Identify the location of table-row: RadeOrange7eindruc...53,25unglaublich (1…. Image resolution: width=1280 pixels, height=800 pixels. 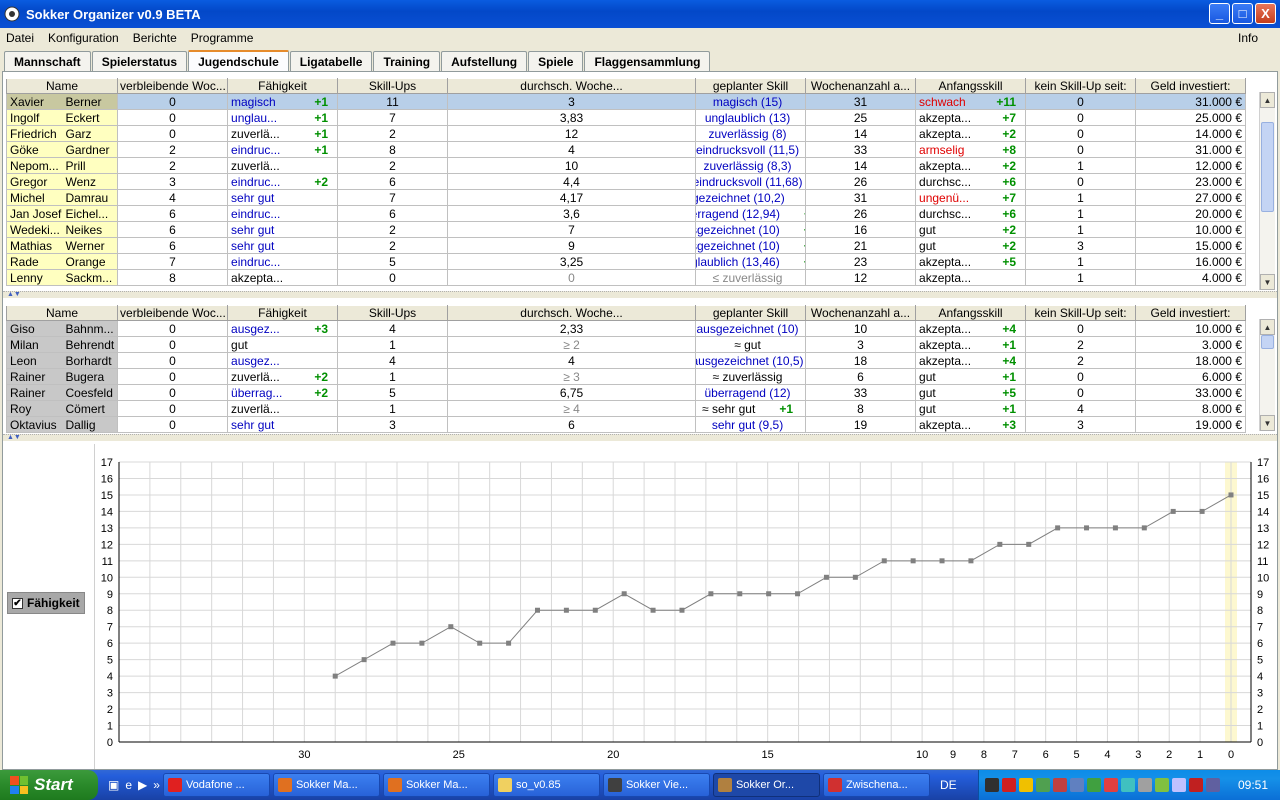
(626, 261).